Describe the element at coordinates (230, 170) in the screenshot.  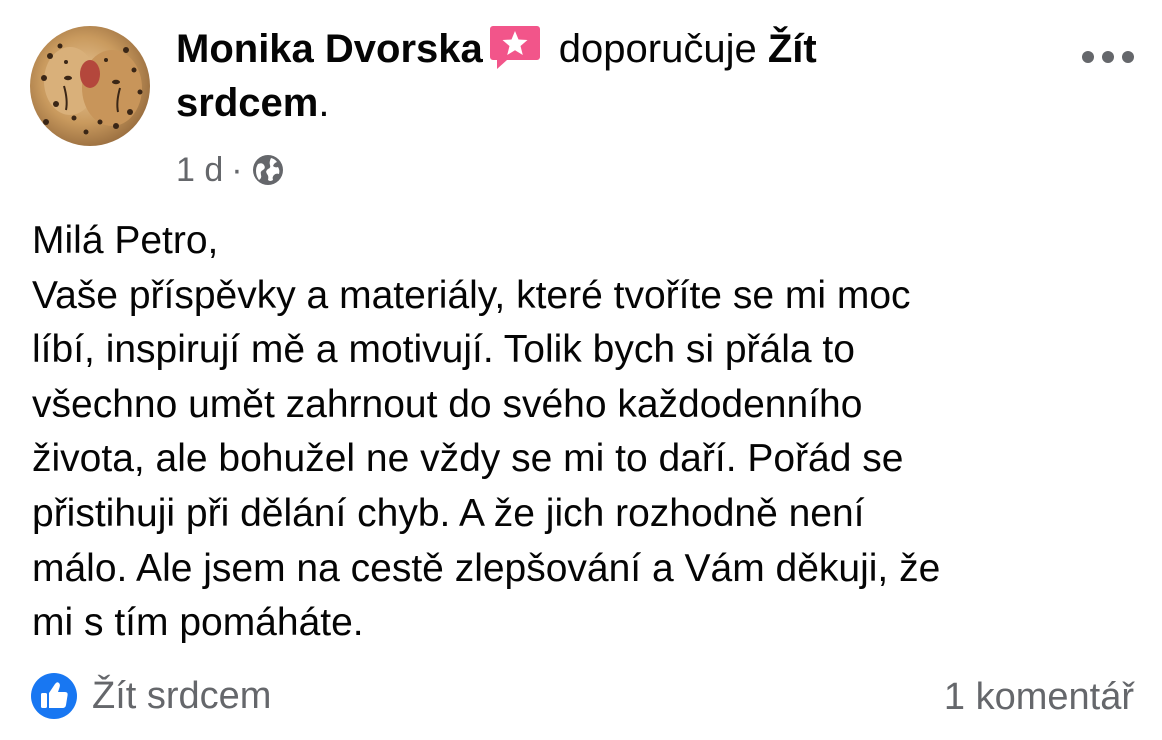
I see `post-meta: 1 d ·` at that location.